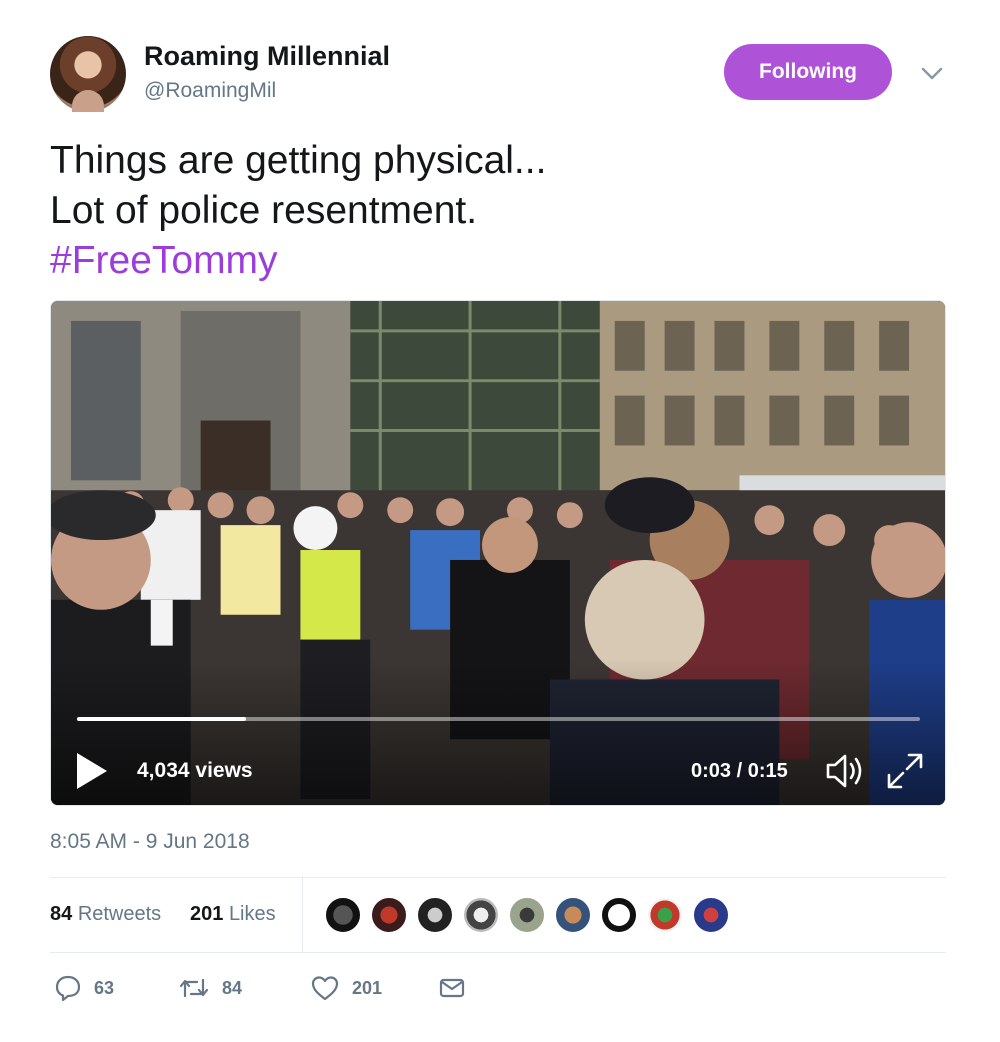  I want to click on retweet-count: 84, so click(232, 987).